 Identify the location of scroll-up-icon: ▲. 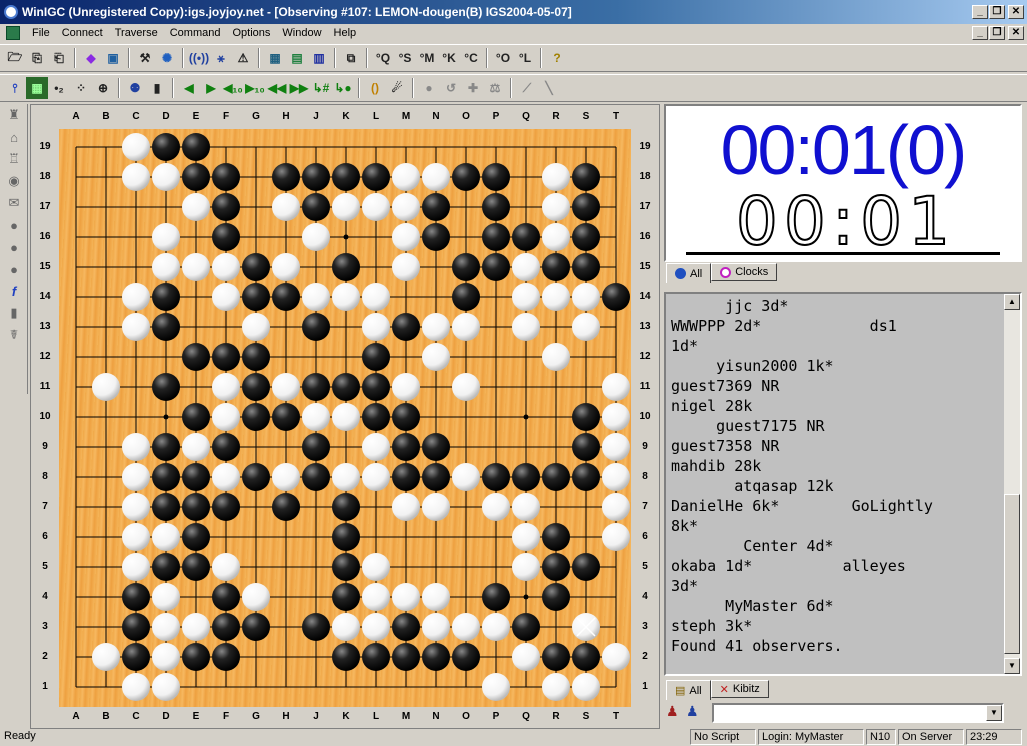
(1012, 302).